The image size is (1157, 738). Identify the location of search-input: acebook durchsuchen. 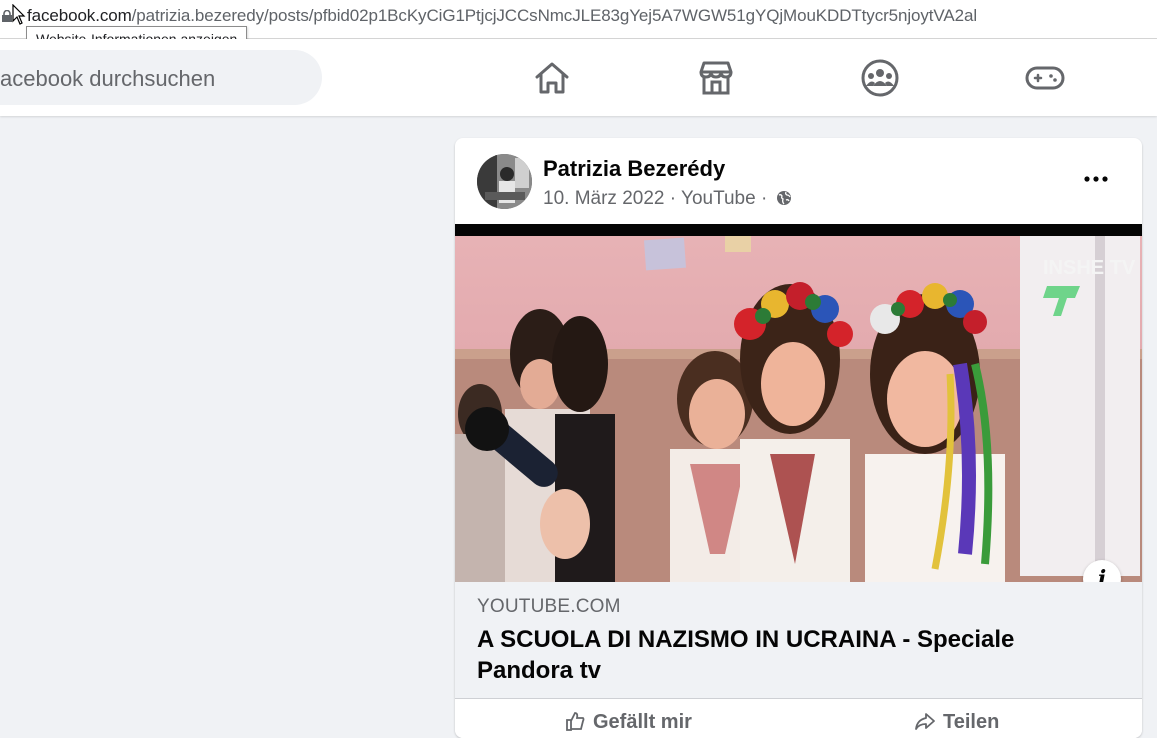
(161, 77).